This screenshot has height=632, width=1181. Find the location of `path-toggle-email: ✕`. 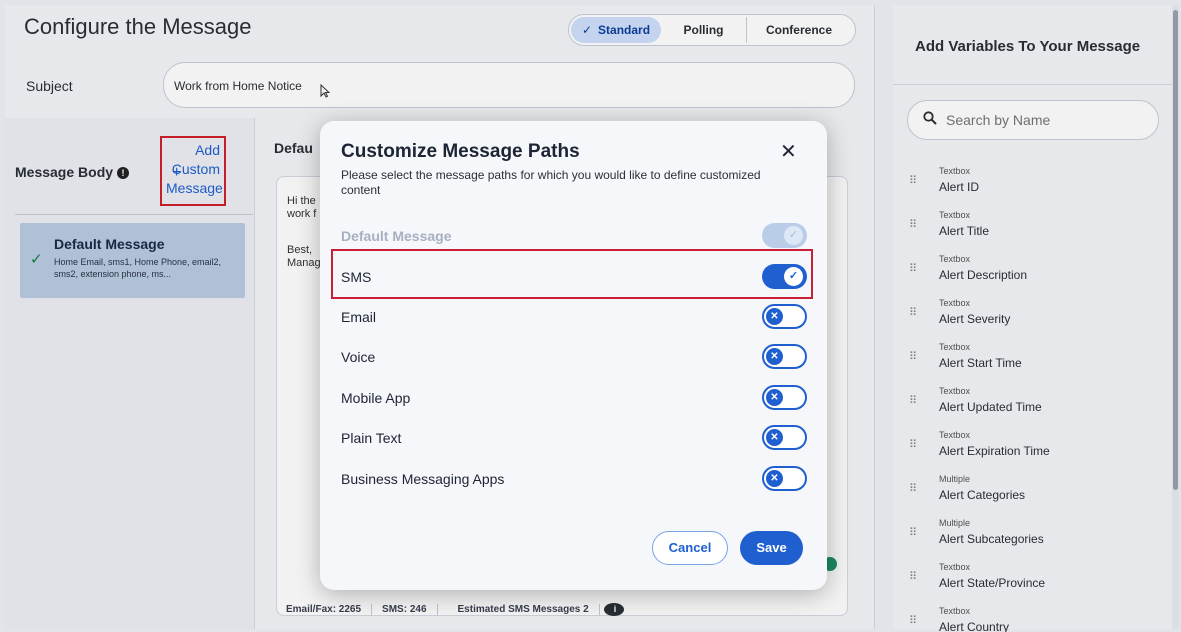

path-toggle-email: ✕ is located at coordinates (784, 316).